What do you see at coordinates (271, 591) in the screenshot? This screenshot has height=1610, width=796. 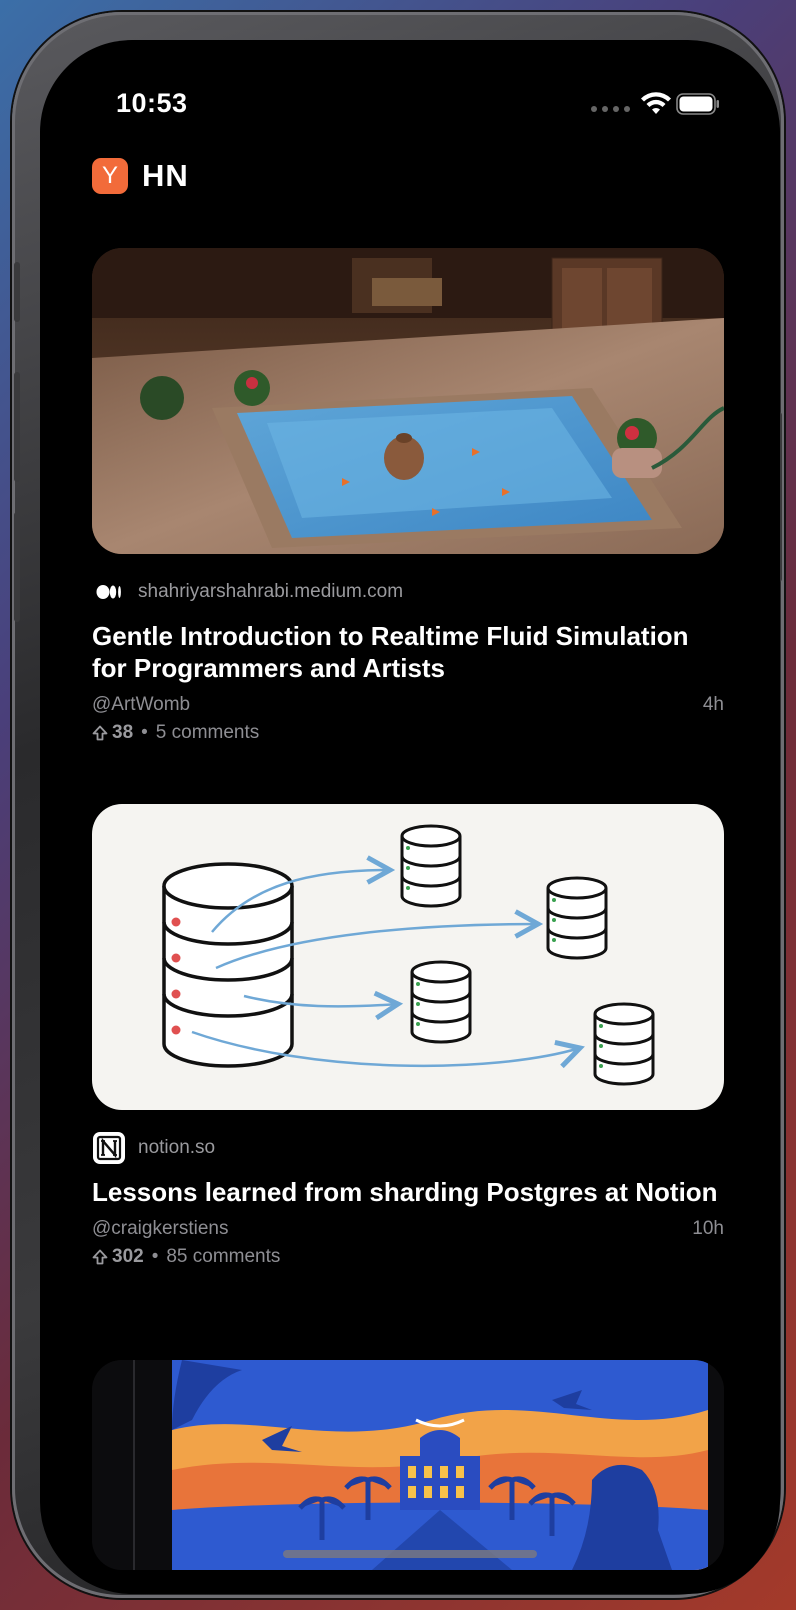 I see `source-domain: shahriyarshahrabi.medium.com` at bounding box center [271, 591].